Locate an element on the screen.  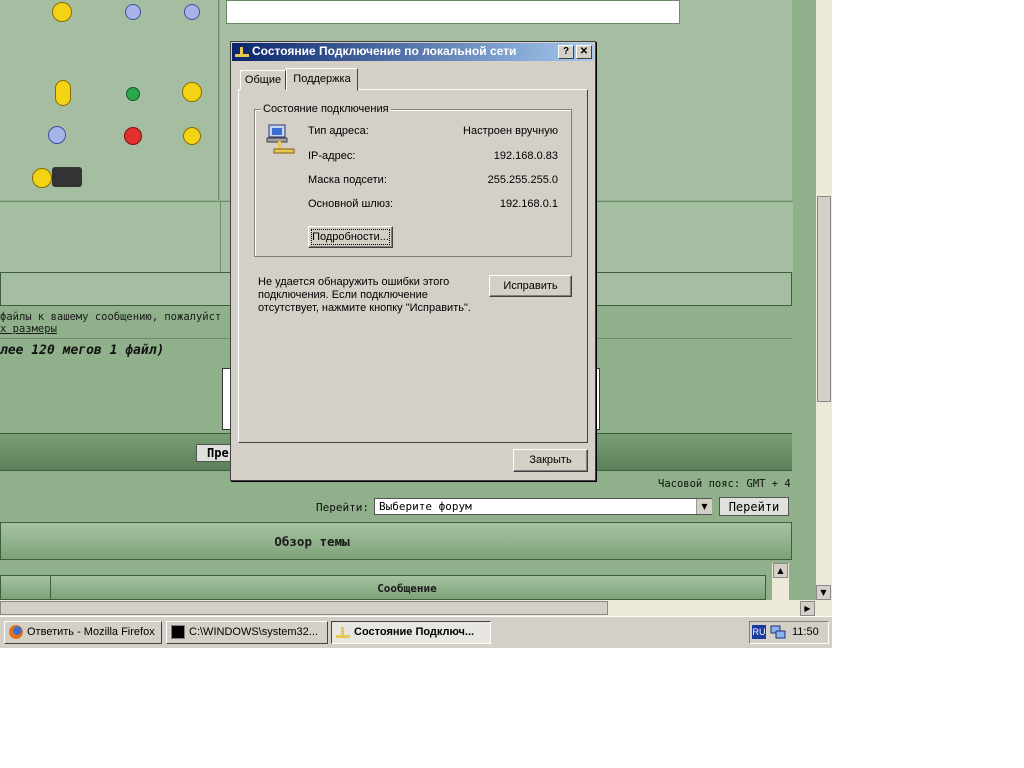
scroll-right-icon: ▶ is located at coordinates (807, 608).